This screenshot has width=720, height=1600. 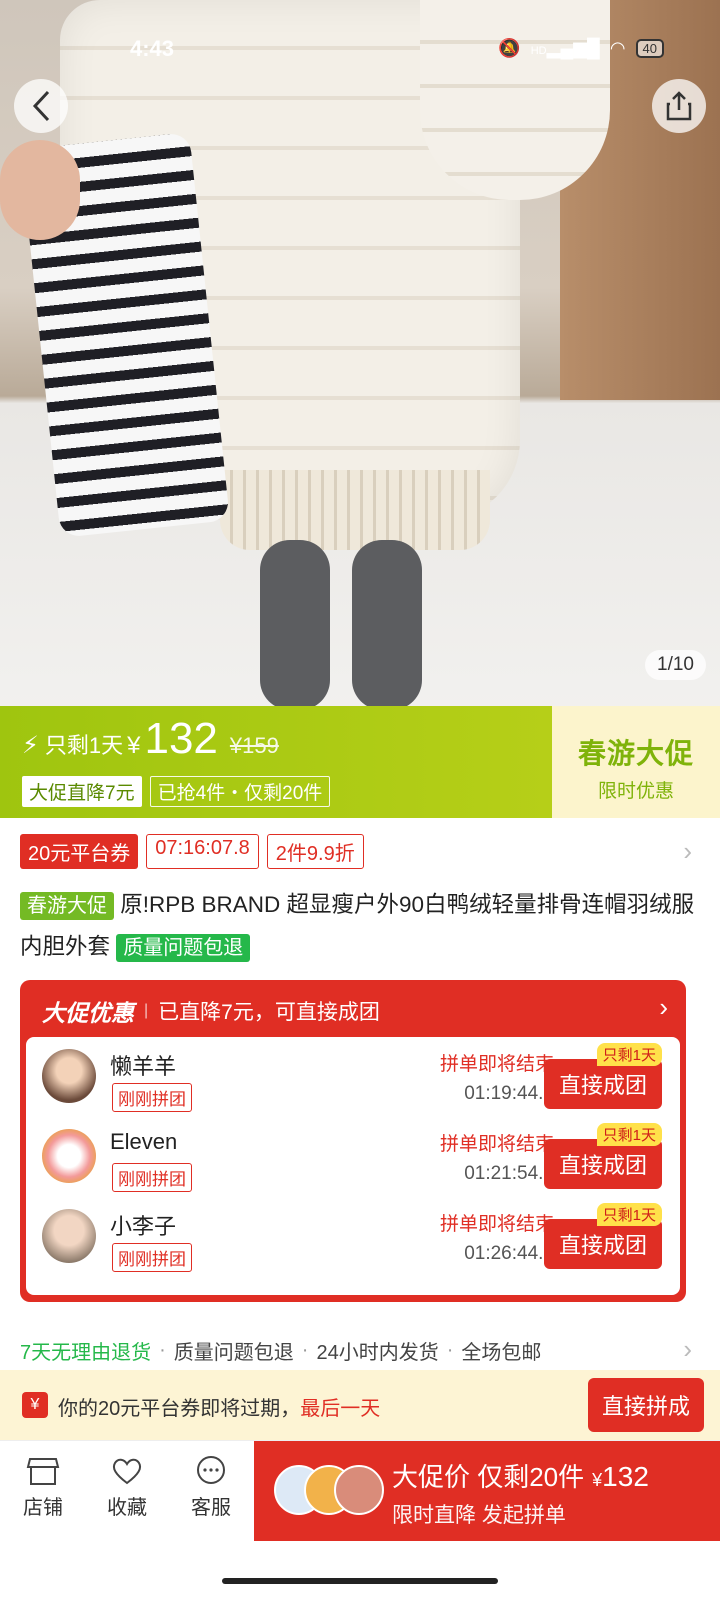 I want to click on coupon-row: 20元平台券 07:16:07.8 2件9.9折, so click(x=192, y=851).